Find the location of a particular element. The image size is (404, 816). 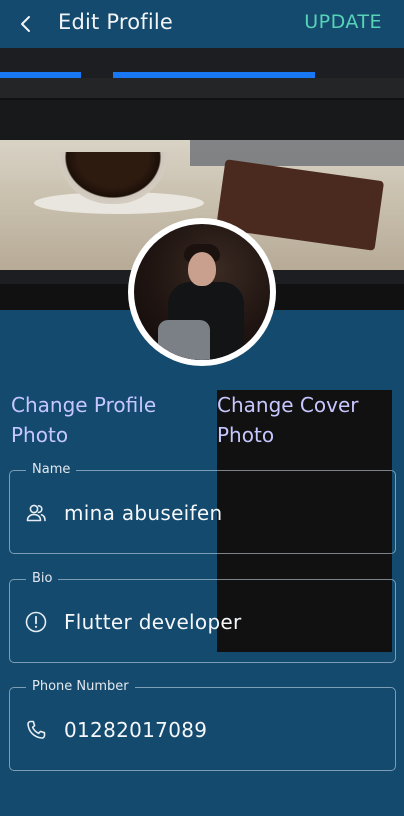

change-profile-photo-link: Change Profile Photo is located at coordinates (106, 420).